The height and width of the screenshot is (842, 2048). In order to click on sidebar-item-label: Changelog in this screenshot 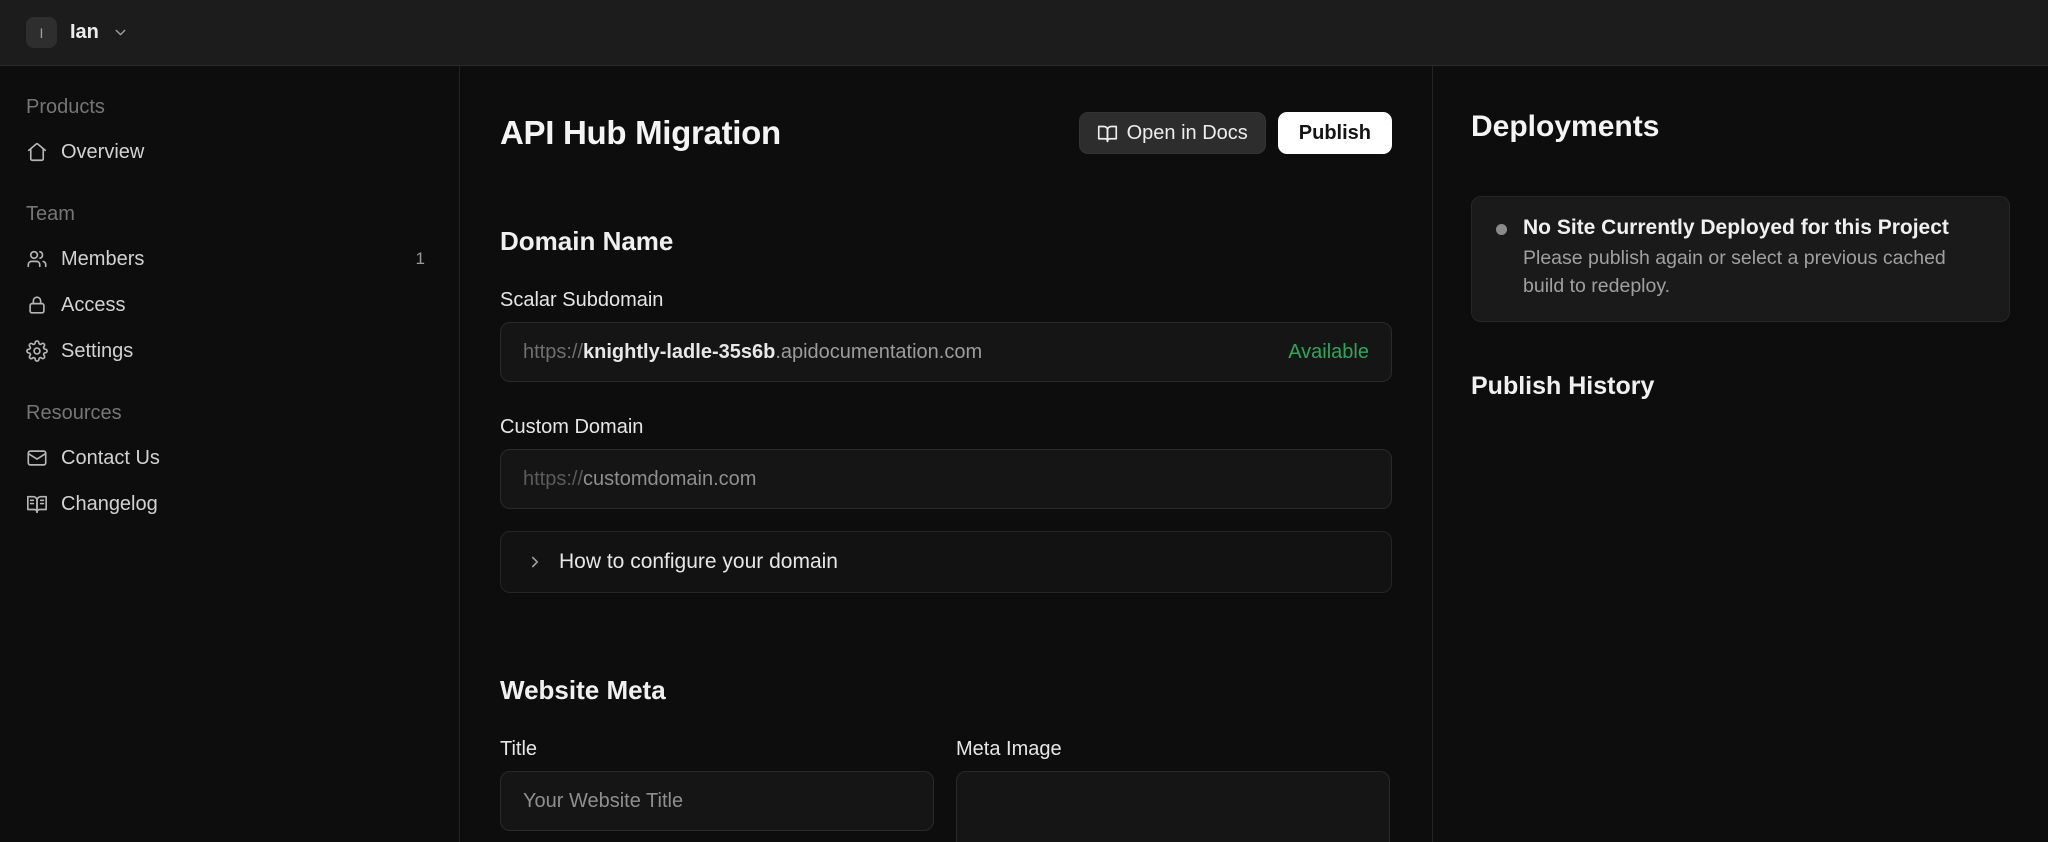, I will do `click(109, 503)`.